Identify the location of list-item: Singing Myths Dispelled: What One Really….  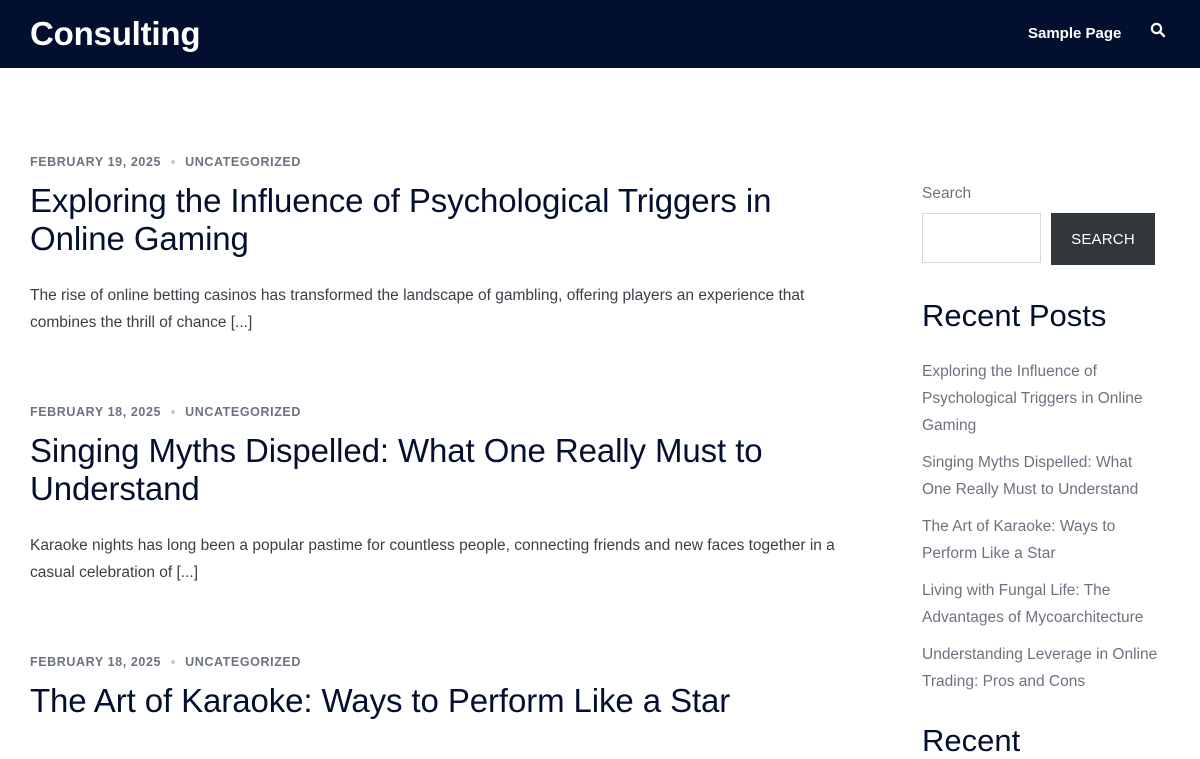
(1042, 476).